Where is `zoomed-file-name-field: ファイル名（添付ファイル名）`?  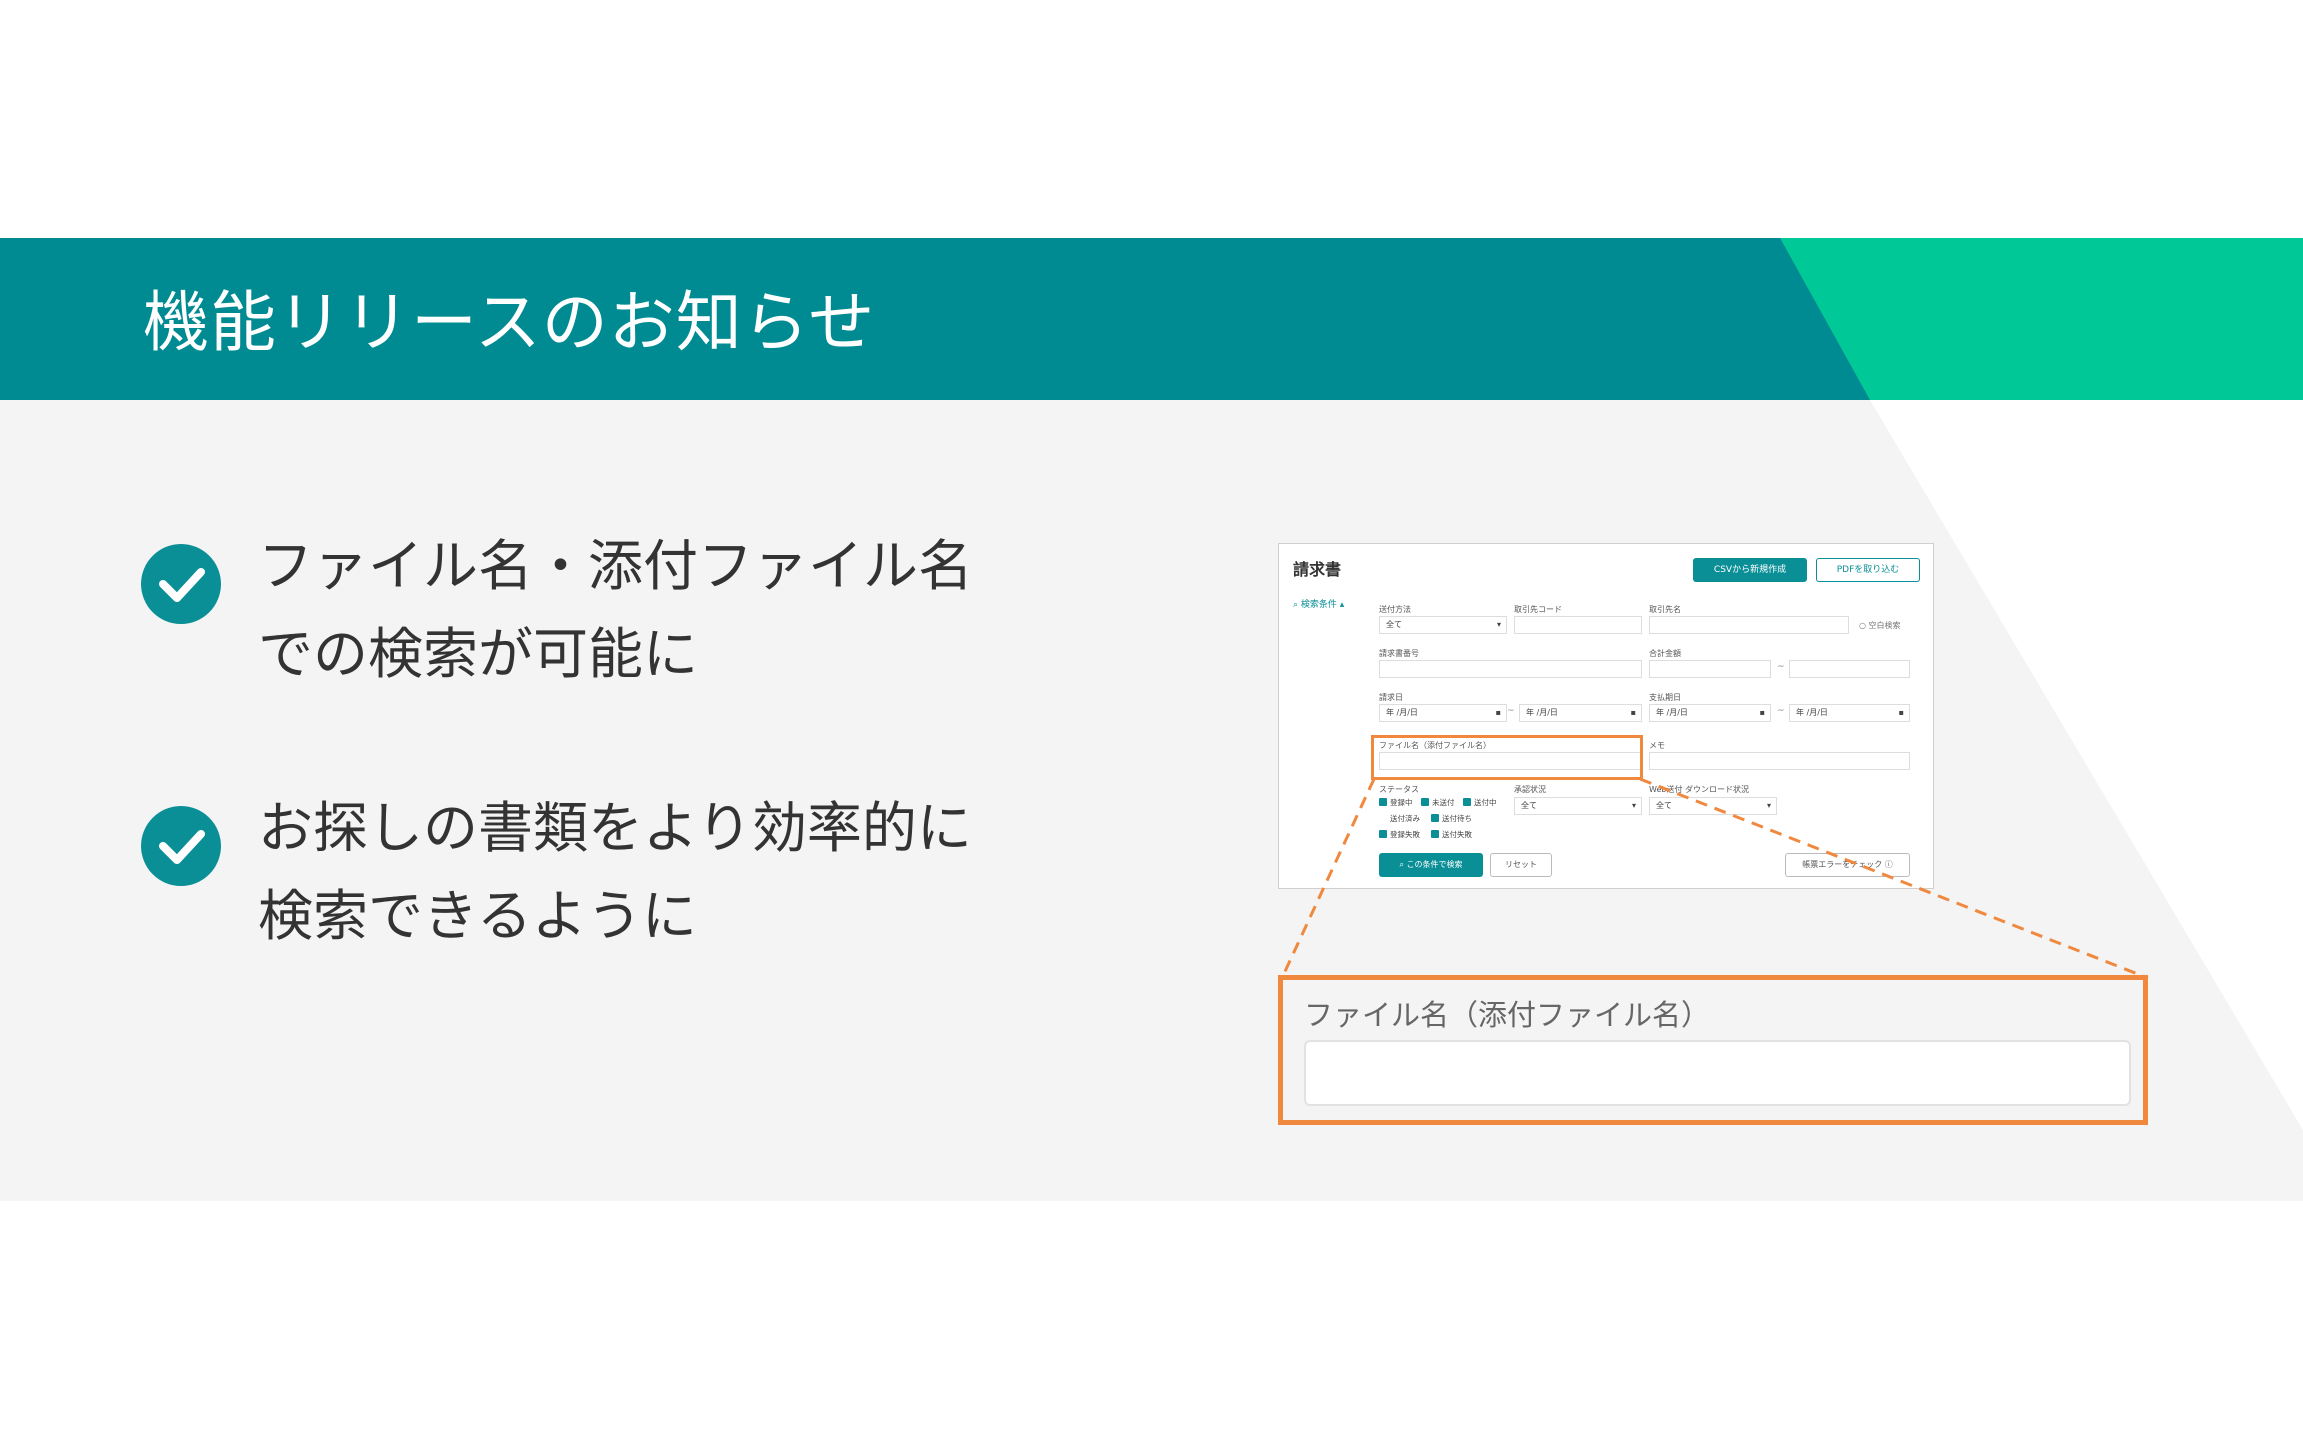
zoomed-file-name-field: ファイル名（添付ファイル名） is located at coordinates (1713, 1050).